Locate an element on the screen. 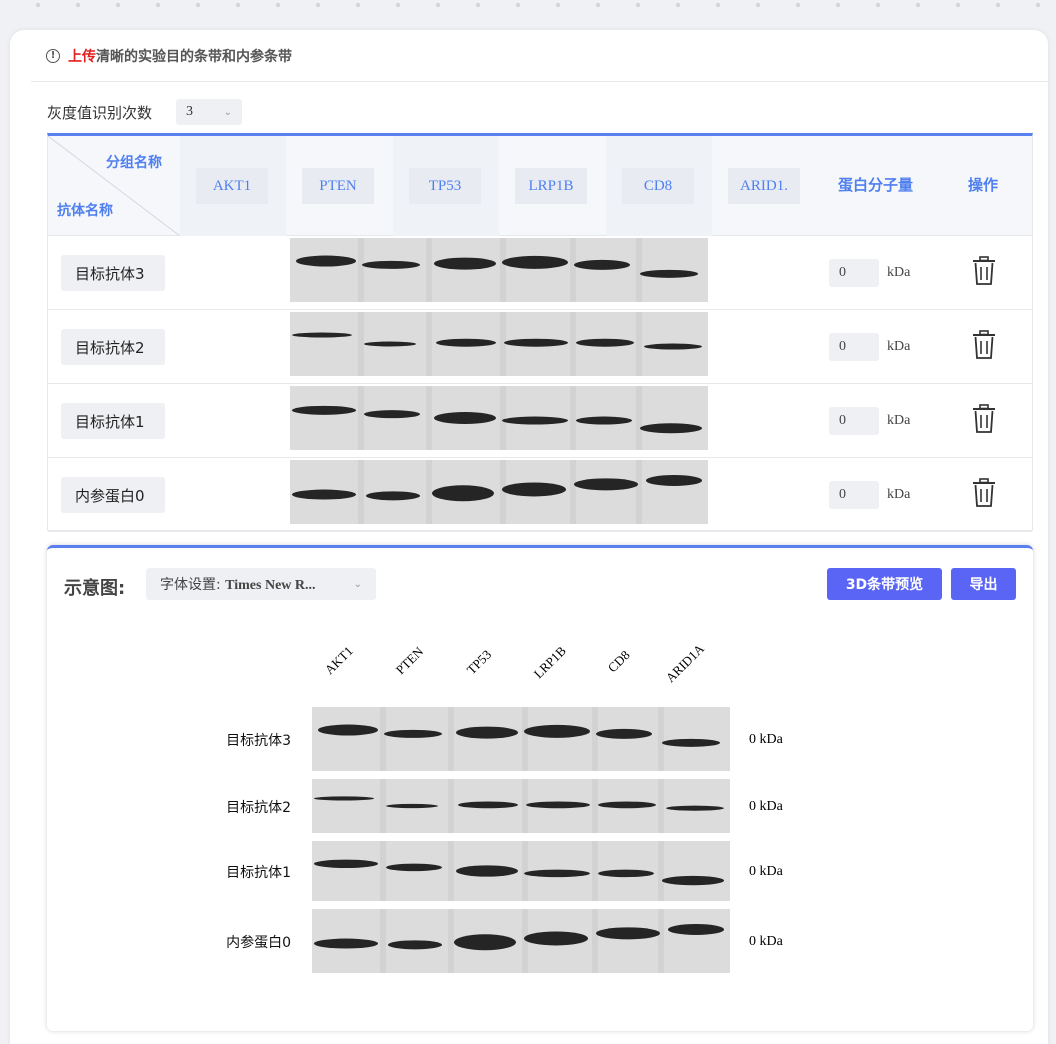 This screenshot has height=1044, width=1056. gray-recognition-label: 灰度值识别次数 is located at coordinates (100, 112).